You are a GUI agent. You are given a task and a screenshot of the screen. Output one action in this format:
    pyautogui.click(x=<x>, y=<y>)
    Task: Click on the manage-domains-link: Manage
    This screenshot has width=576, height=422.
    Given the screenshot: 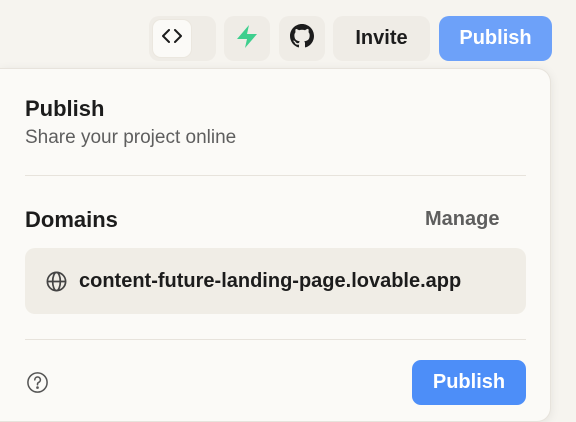 What is the action you would take?
    pyautogui.click(x=462, y=219)
    